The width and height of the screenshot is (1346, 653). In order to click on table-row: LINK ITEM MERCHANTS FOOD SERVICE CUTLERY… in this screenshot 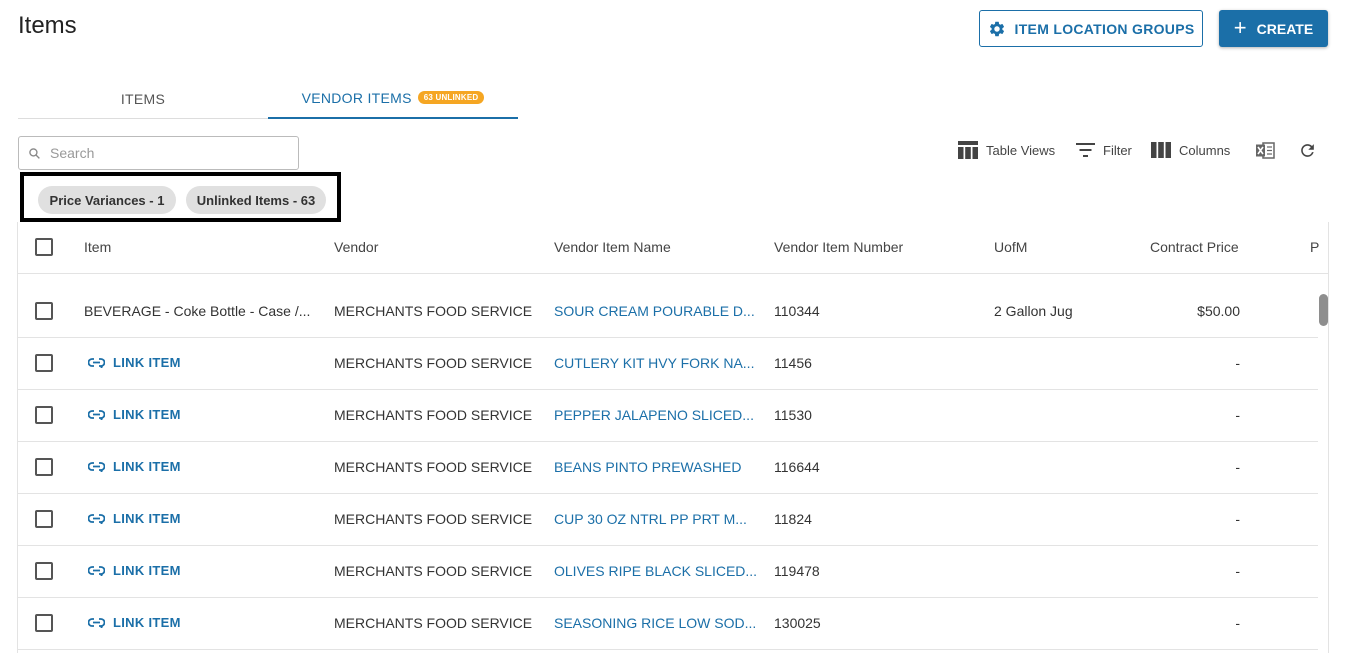, I will do `click(668, 364)`.